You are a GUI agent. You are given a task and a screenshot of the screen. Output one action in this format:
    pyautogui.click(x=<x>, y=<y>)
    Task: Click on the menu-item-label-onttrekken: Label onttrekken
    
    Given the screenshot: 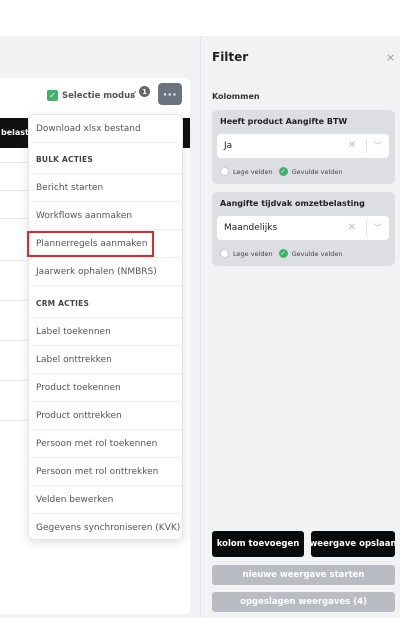 What is the action you would take?
    pyautogui.click(x=105, y=360)
    